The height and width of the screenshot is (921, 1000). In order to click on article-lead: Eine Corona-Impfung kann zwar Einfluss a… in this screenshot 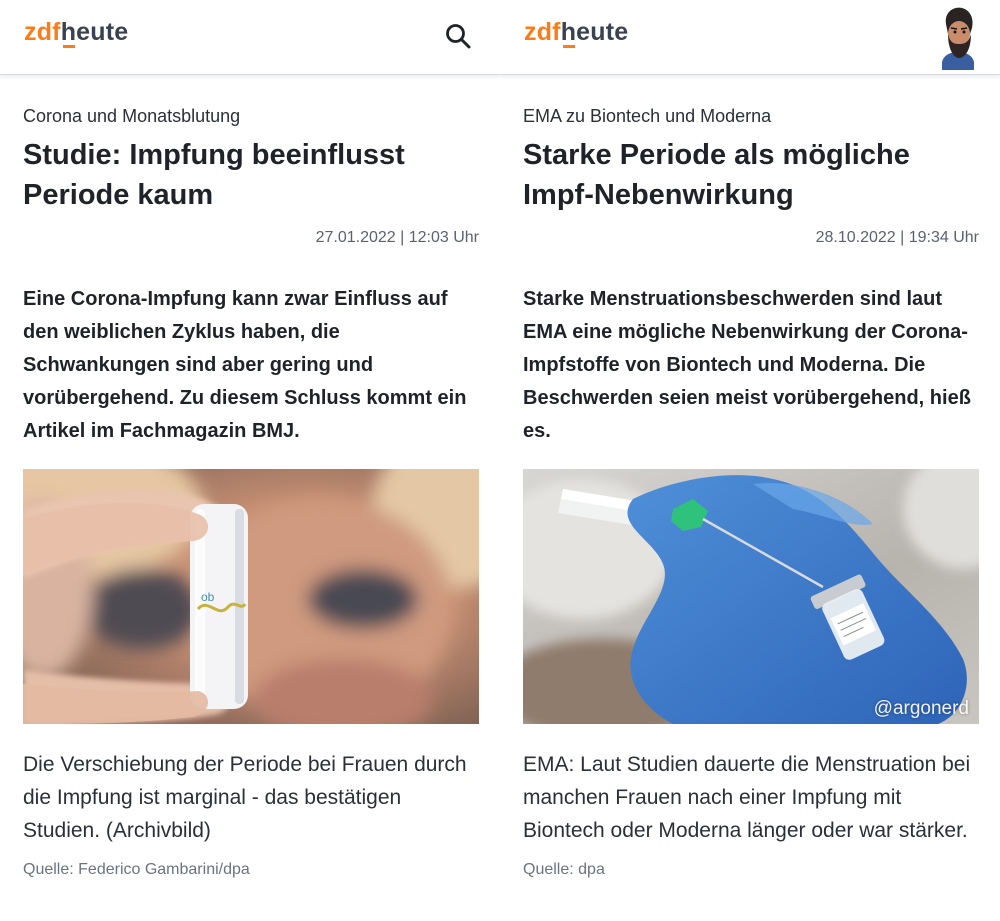, I will do `click(245, 365)`.